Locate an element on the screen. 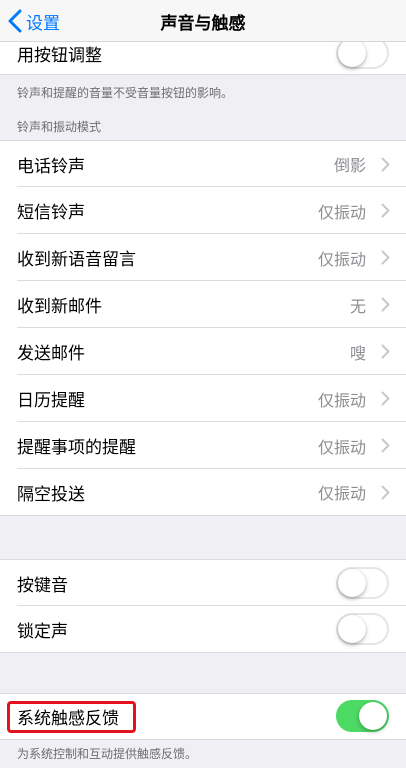 The height and width of the screenshot is (768, 406). keyboard-clicks-label: 按键音 is located at coordinates (42, 585).